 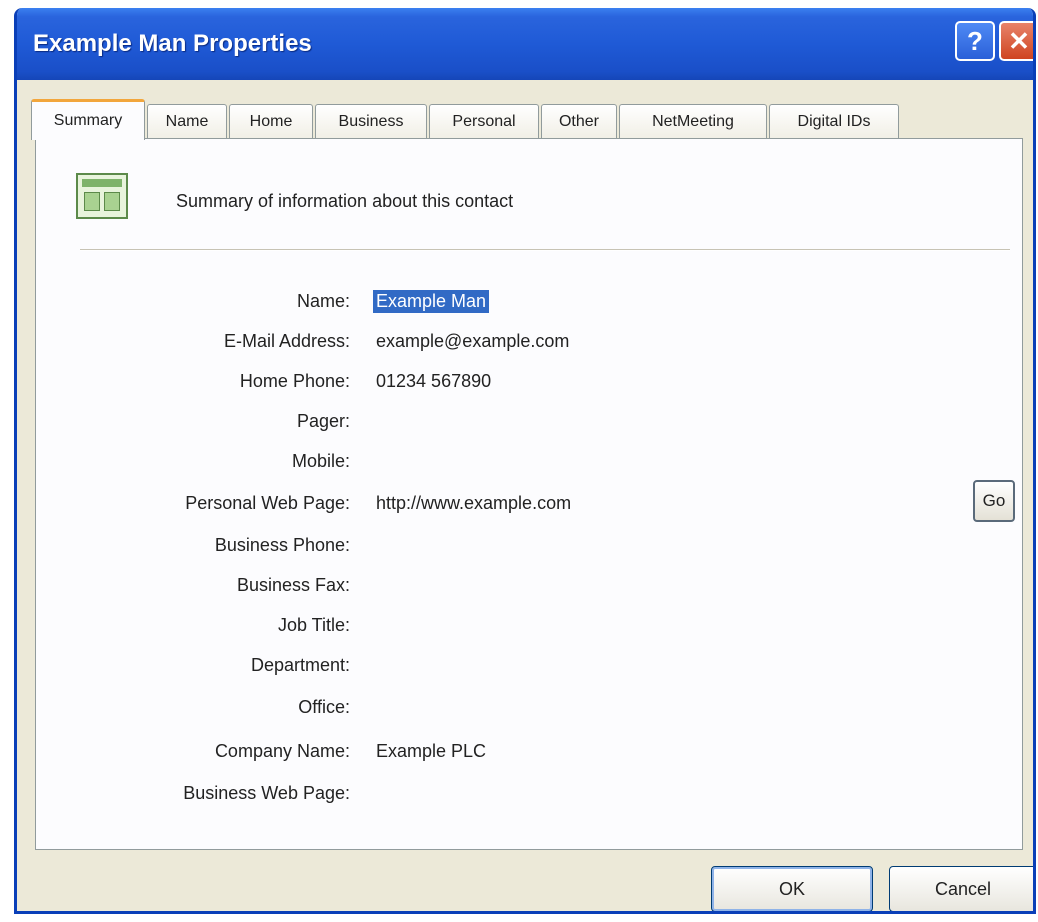 What do you see at coordinates (294, 381) in the screenshot?
I see `home-phone-label: Home Phone:` at bounding box center [294, 381].